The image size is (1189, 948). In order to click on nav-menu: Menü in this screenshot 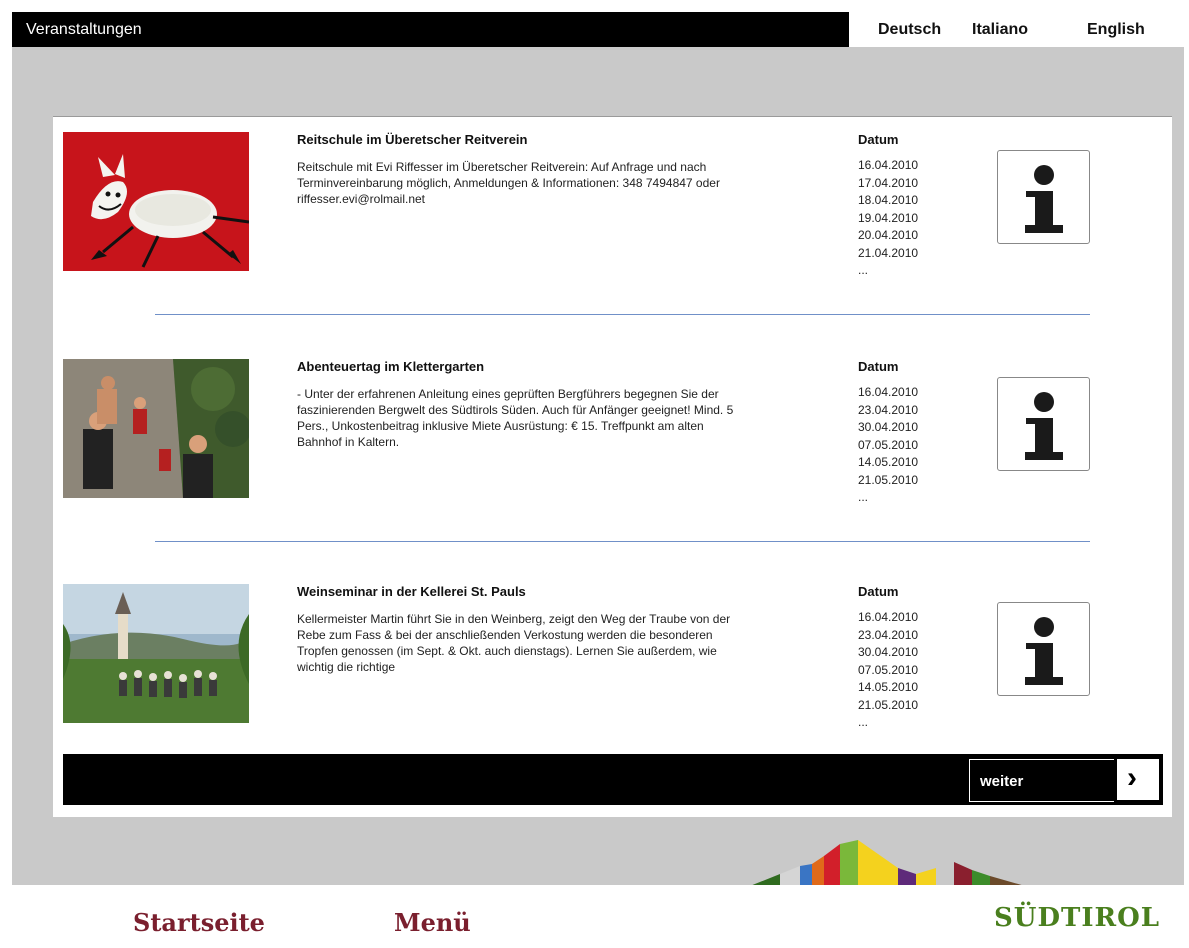, I will do `click(432, 922)`.